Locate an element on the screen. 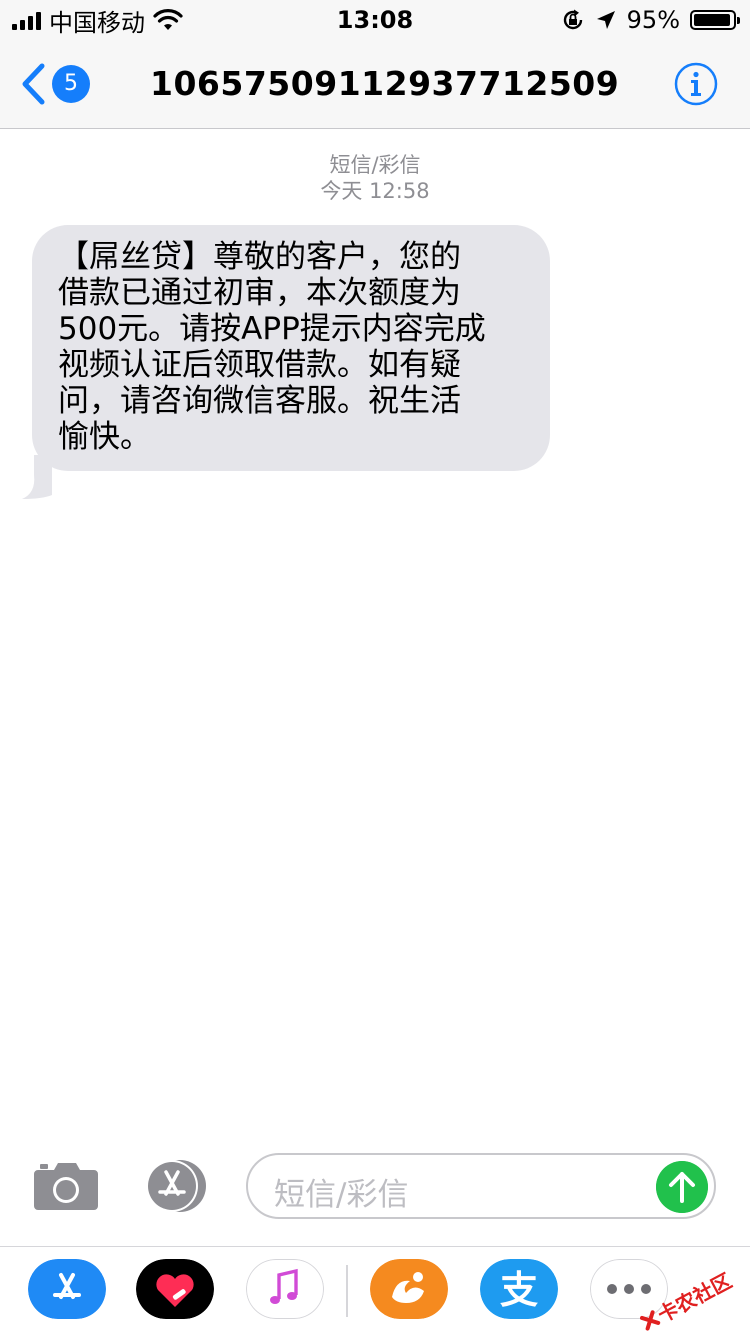 The image size is (750, 1335). app-store-icon is located at coordinates (67, 1289).